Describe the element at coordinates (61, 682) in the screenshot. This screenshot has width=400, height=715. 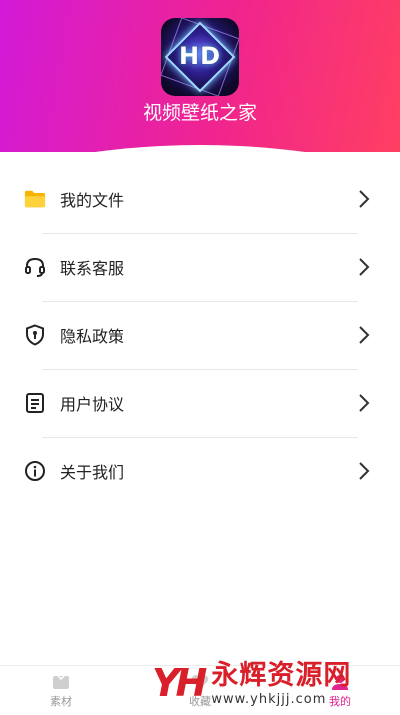
I see `material-icon` at that location.